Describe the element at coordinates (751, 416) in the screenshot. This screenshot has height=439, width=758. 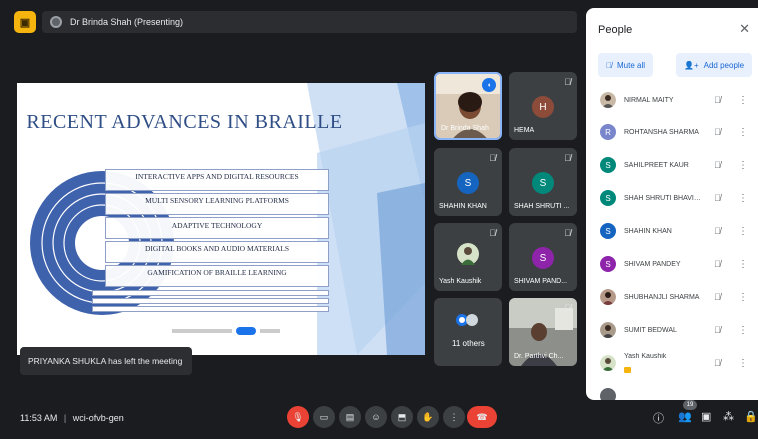
I see `host-controls-icon: 🔒` at that location.